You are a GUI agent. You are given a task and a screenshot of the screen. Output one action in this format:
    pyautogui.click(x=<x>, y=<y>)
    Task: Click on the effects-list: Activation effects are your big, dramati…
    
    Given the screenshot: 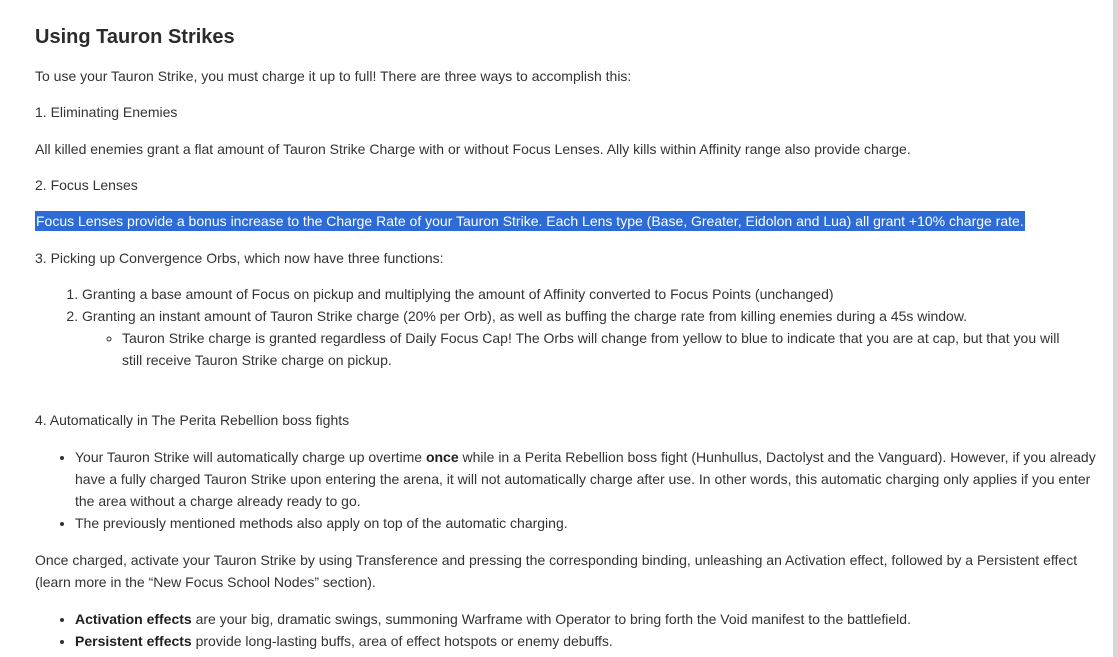 What is the action you would take?
    pyautogui.click(x=567, y=630)
    